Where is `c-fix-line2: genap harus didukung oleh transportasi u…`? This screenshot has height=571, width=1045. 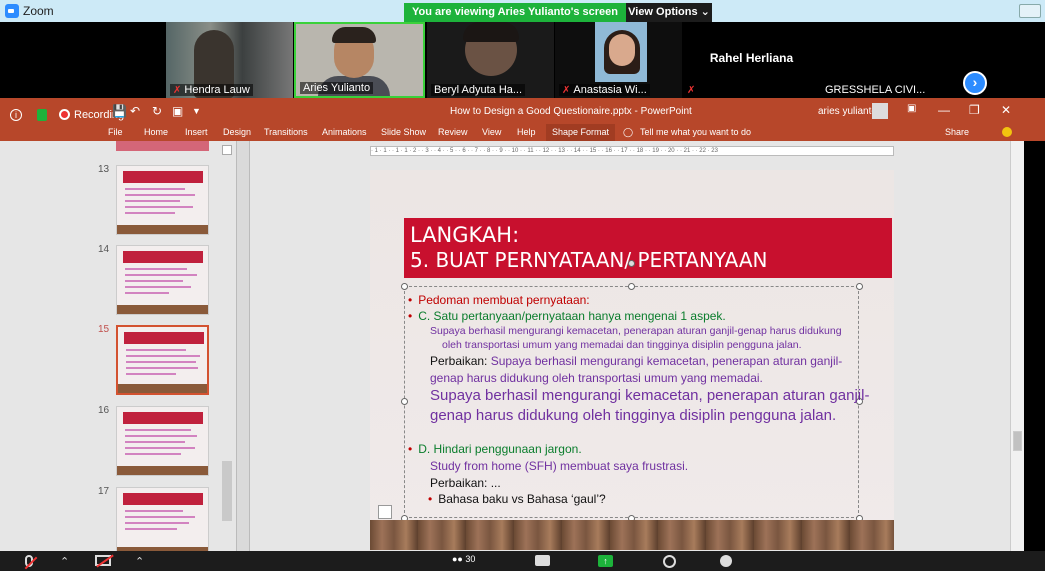
c-fix-line2: genap harus didukung oleh transportasi u… is located at coordinates (596, 378).